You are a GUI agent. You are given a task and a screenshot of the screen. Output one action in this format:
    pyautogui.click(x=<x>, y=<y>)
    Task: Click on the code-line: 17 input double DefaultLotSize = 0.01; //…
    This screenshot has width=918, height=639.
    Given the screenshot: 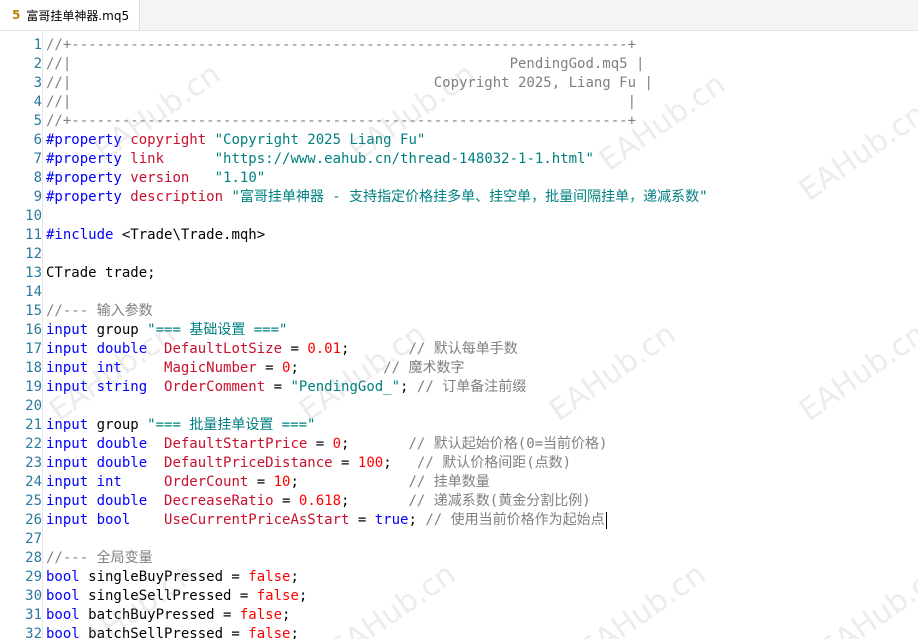 What is the action you would take?
    pyautogui.click(x=459, y=349)
    